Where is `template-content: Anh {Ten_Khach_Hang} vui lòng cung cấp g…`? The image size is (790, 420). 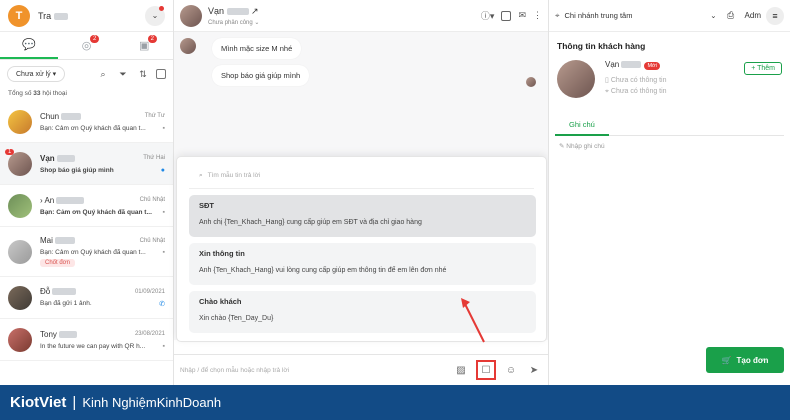
template-content: Anh {Ten_Khach_Hang} vui lòng cung cấp g… is located at coordinates (323, 270).